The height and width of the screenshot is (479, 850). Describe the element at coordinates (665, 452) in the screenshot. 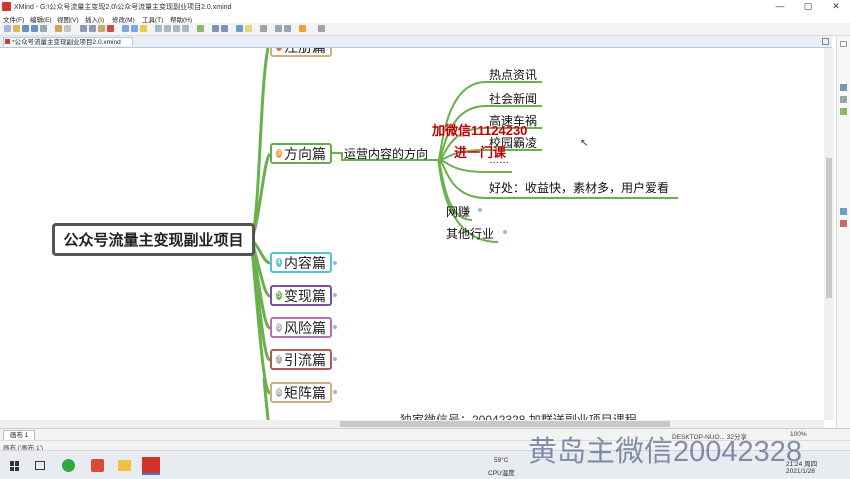

I see `corner-watermark: 黄岛主微信20042328` at that location.